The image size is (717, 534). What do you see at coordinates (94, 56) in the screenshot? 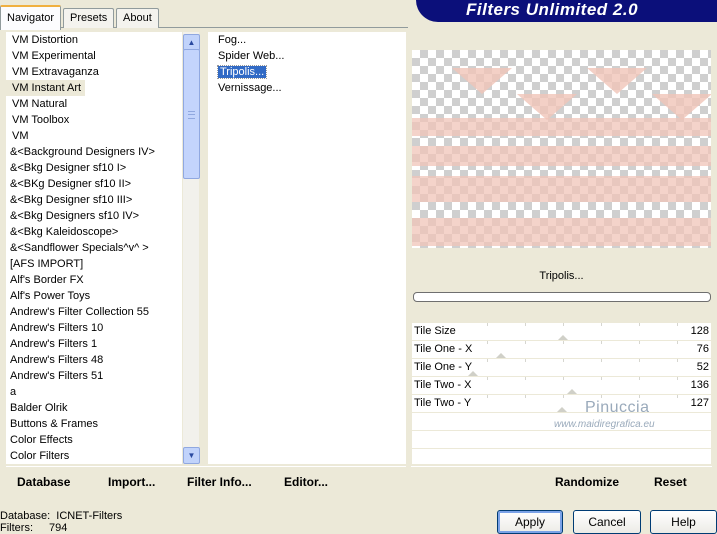
I see `category-item: VM Experimental` at bounding box center [94, 56].